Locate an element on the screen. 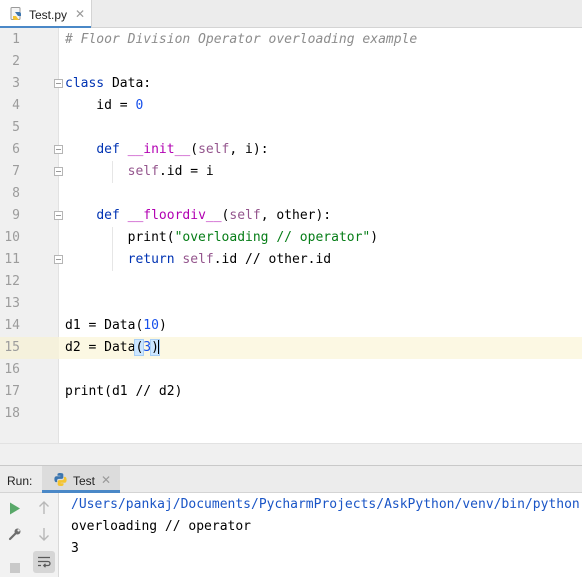  line-number: 6 is located at coordinates (16, 149).